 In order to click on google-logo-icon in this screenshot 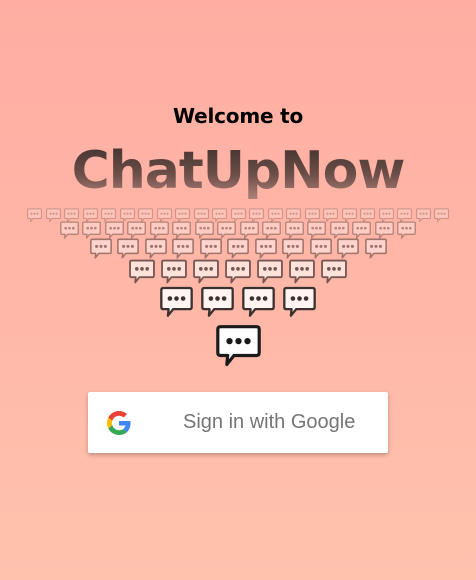, I will do `click(119, 423)`.